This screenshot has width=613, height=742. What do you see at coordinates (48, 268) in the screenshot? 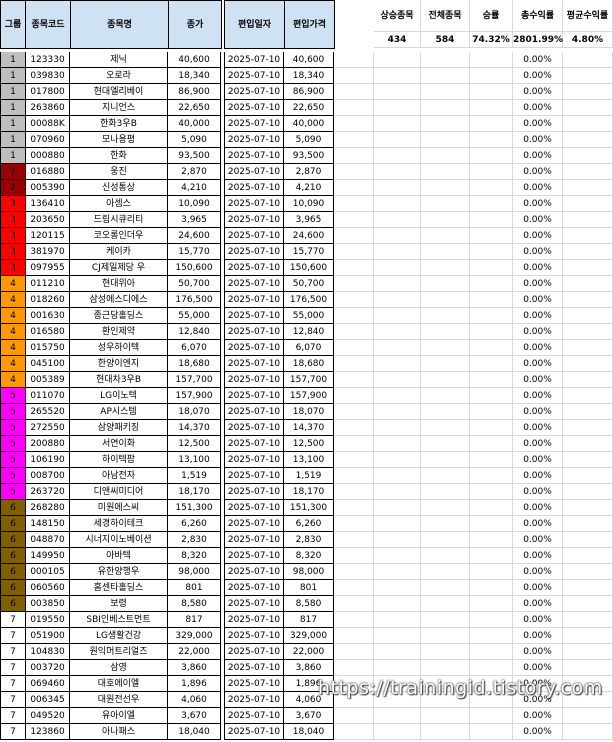
I see `row-code-cell: 097955` at bounding box center [48, 268].